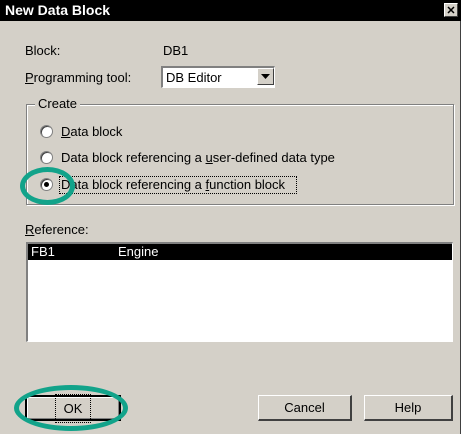  Describe the element at coordinates (58, 10) in the screenshot. I see `dialog-title: New Data Block` at that location.